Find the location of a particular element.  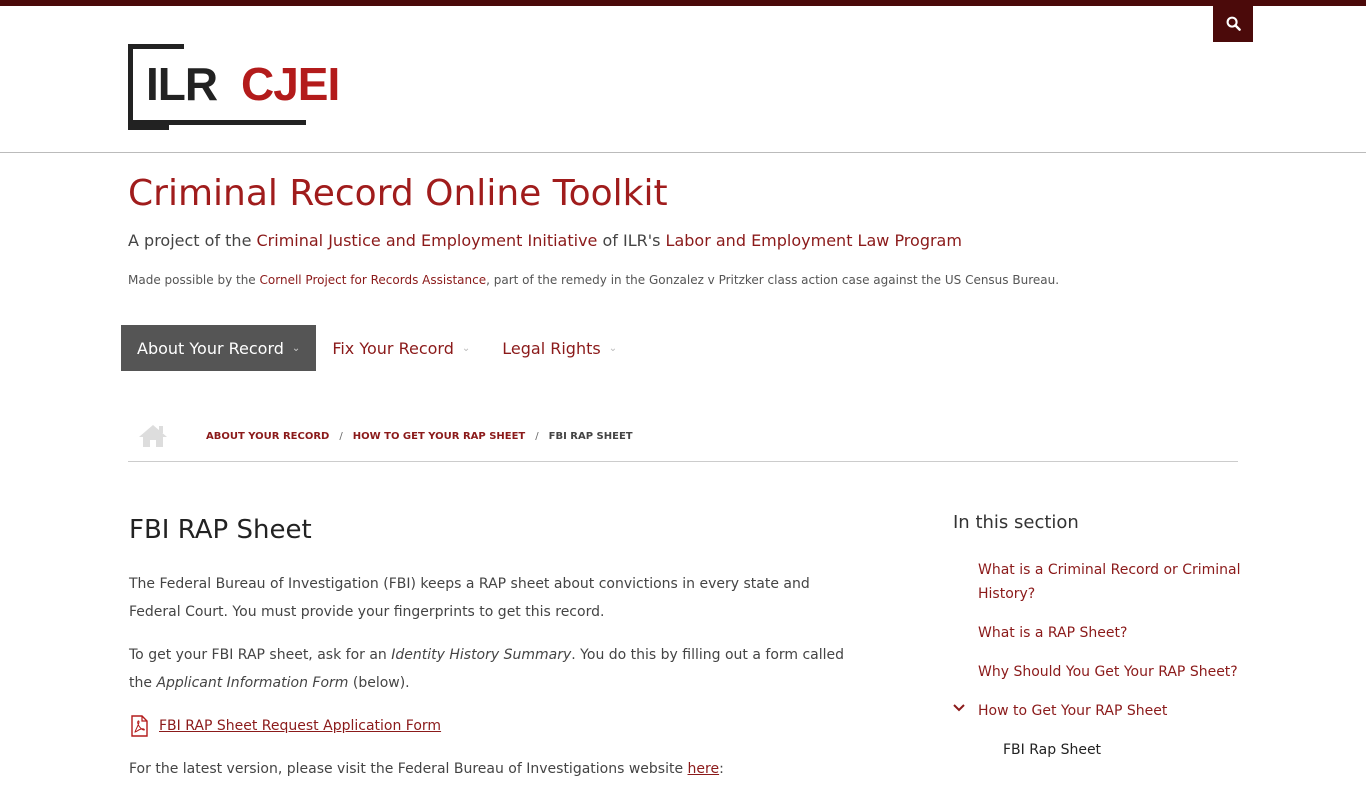

site-logo: ILR CJEI is located at coordinates (241, 87).